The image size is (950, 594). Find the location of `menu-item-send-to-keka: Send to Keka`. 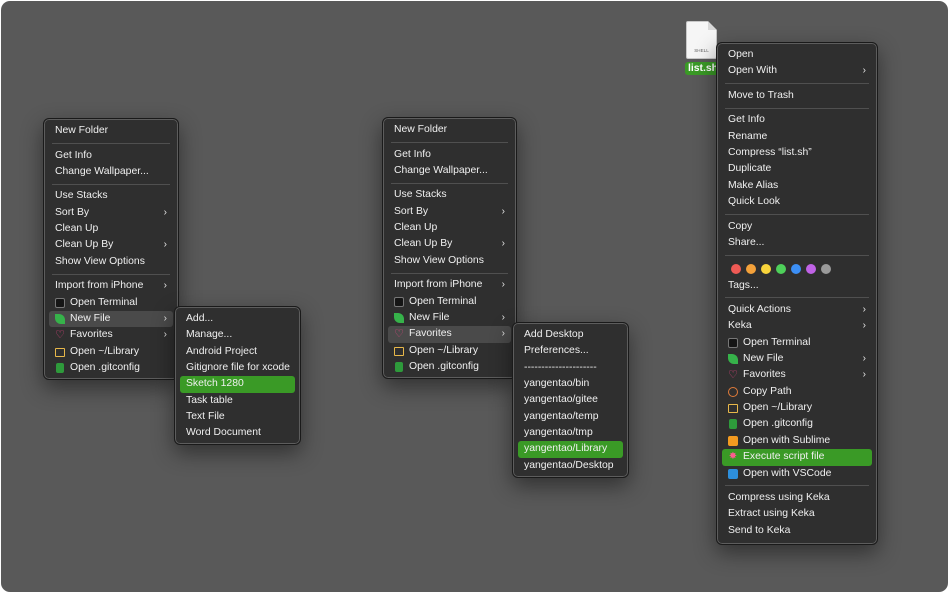

menu-item-send-to-keka: Send to Keka is located at coordinates (797, 531).